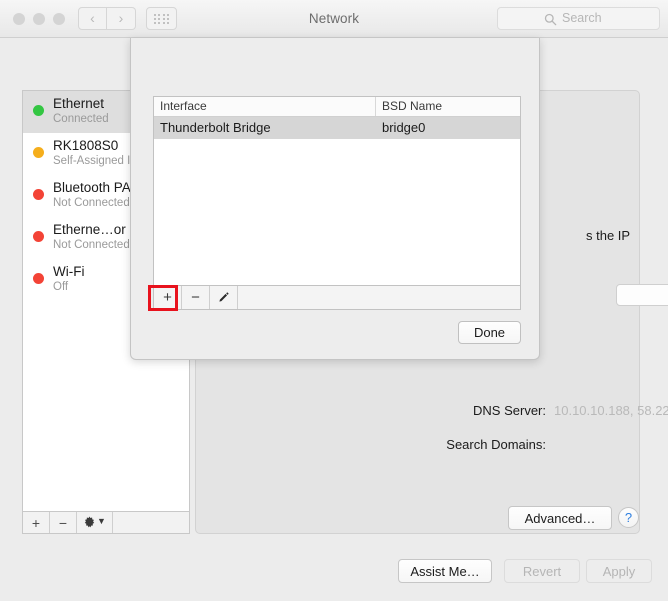 This screenshot has width=668, height=601. What do you see at coordinates (89, 522) in the screenshot?
I see `gear-icon` at bounding box center [89, 522].